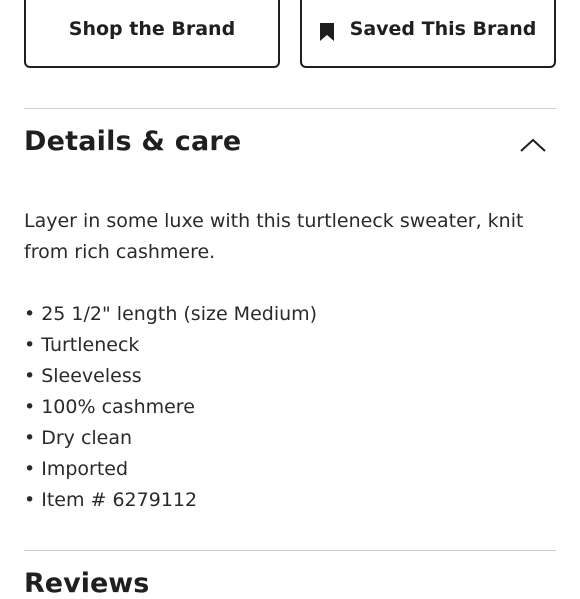  Describe the element at coordinates (85, 469) in the screenshot. I see `feature-text: Imported` at that location.